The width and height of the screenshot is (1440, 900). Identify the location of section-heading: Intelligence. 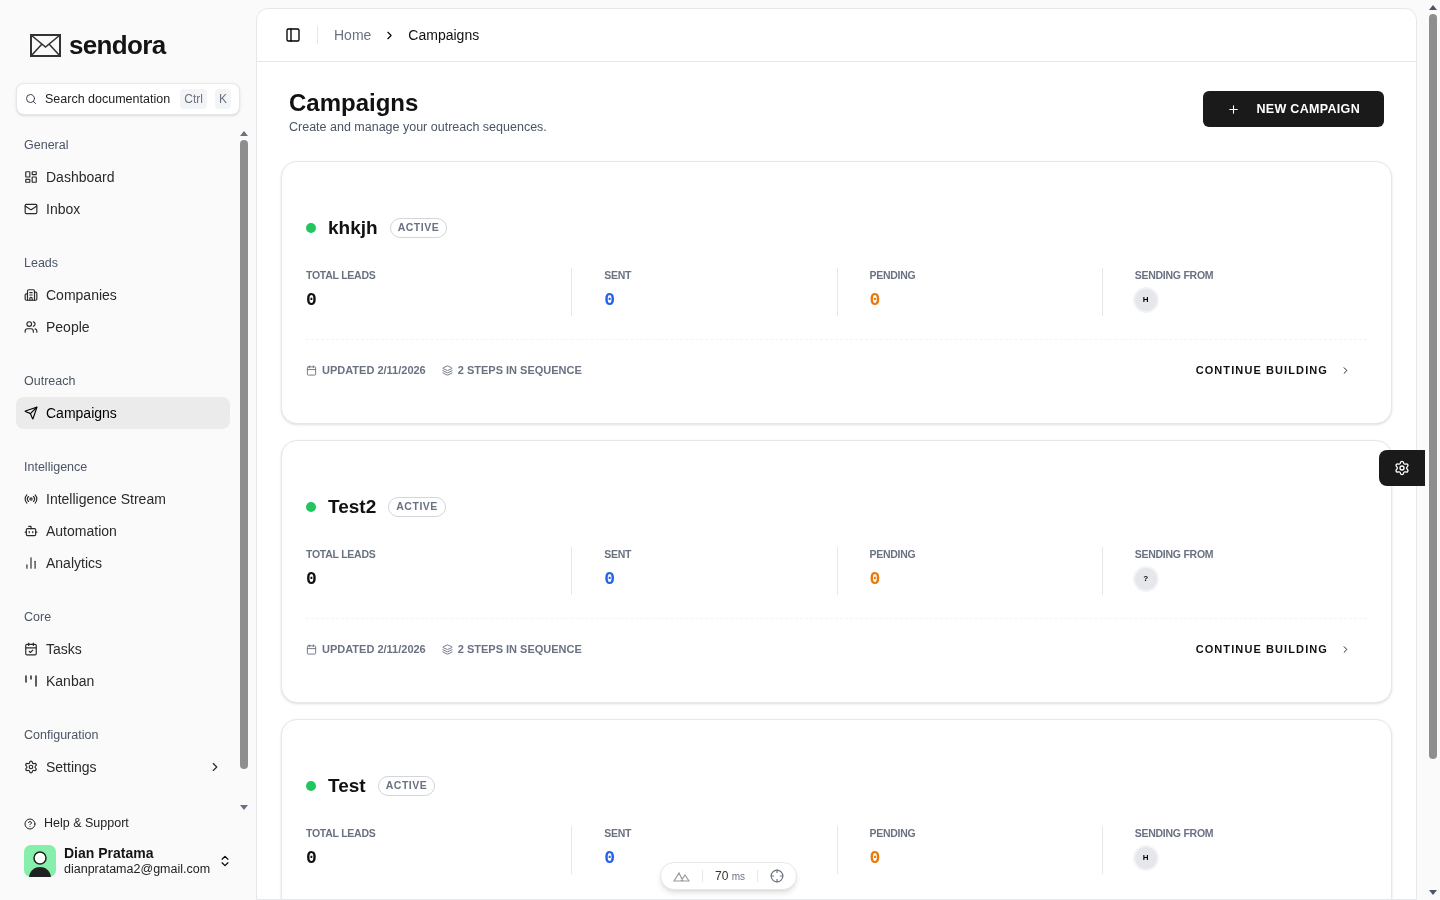
(56, 467).